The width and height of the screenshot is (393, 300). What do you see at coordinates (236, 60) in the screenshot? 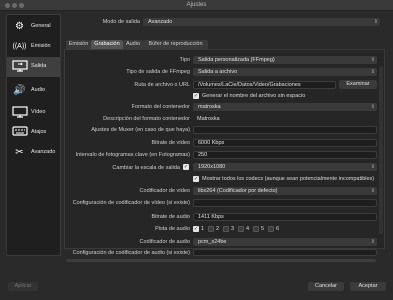
I see `type-value: Salida personalizada (FFmpeg)` at bounding box center [236, 60].